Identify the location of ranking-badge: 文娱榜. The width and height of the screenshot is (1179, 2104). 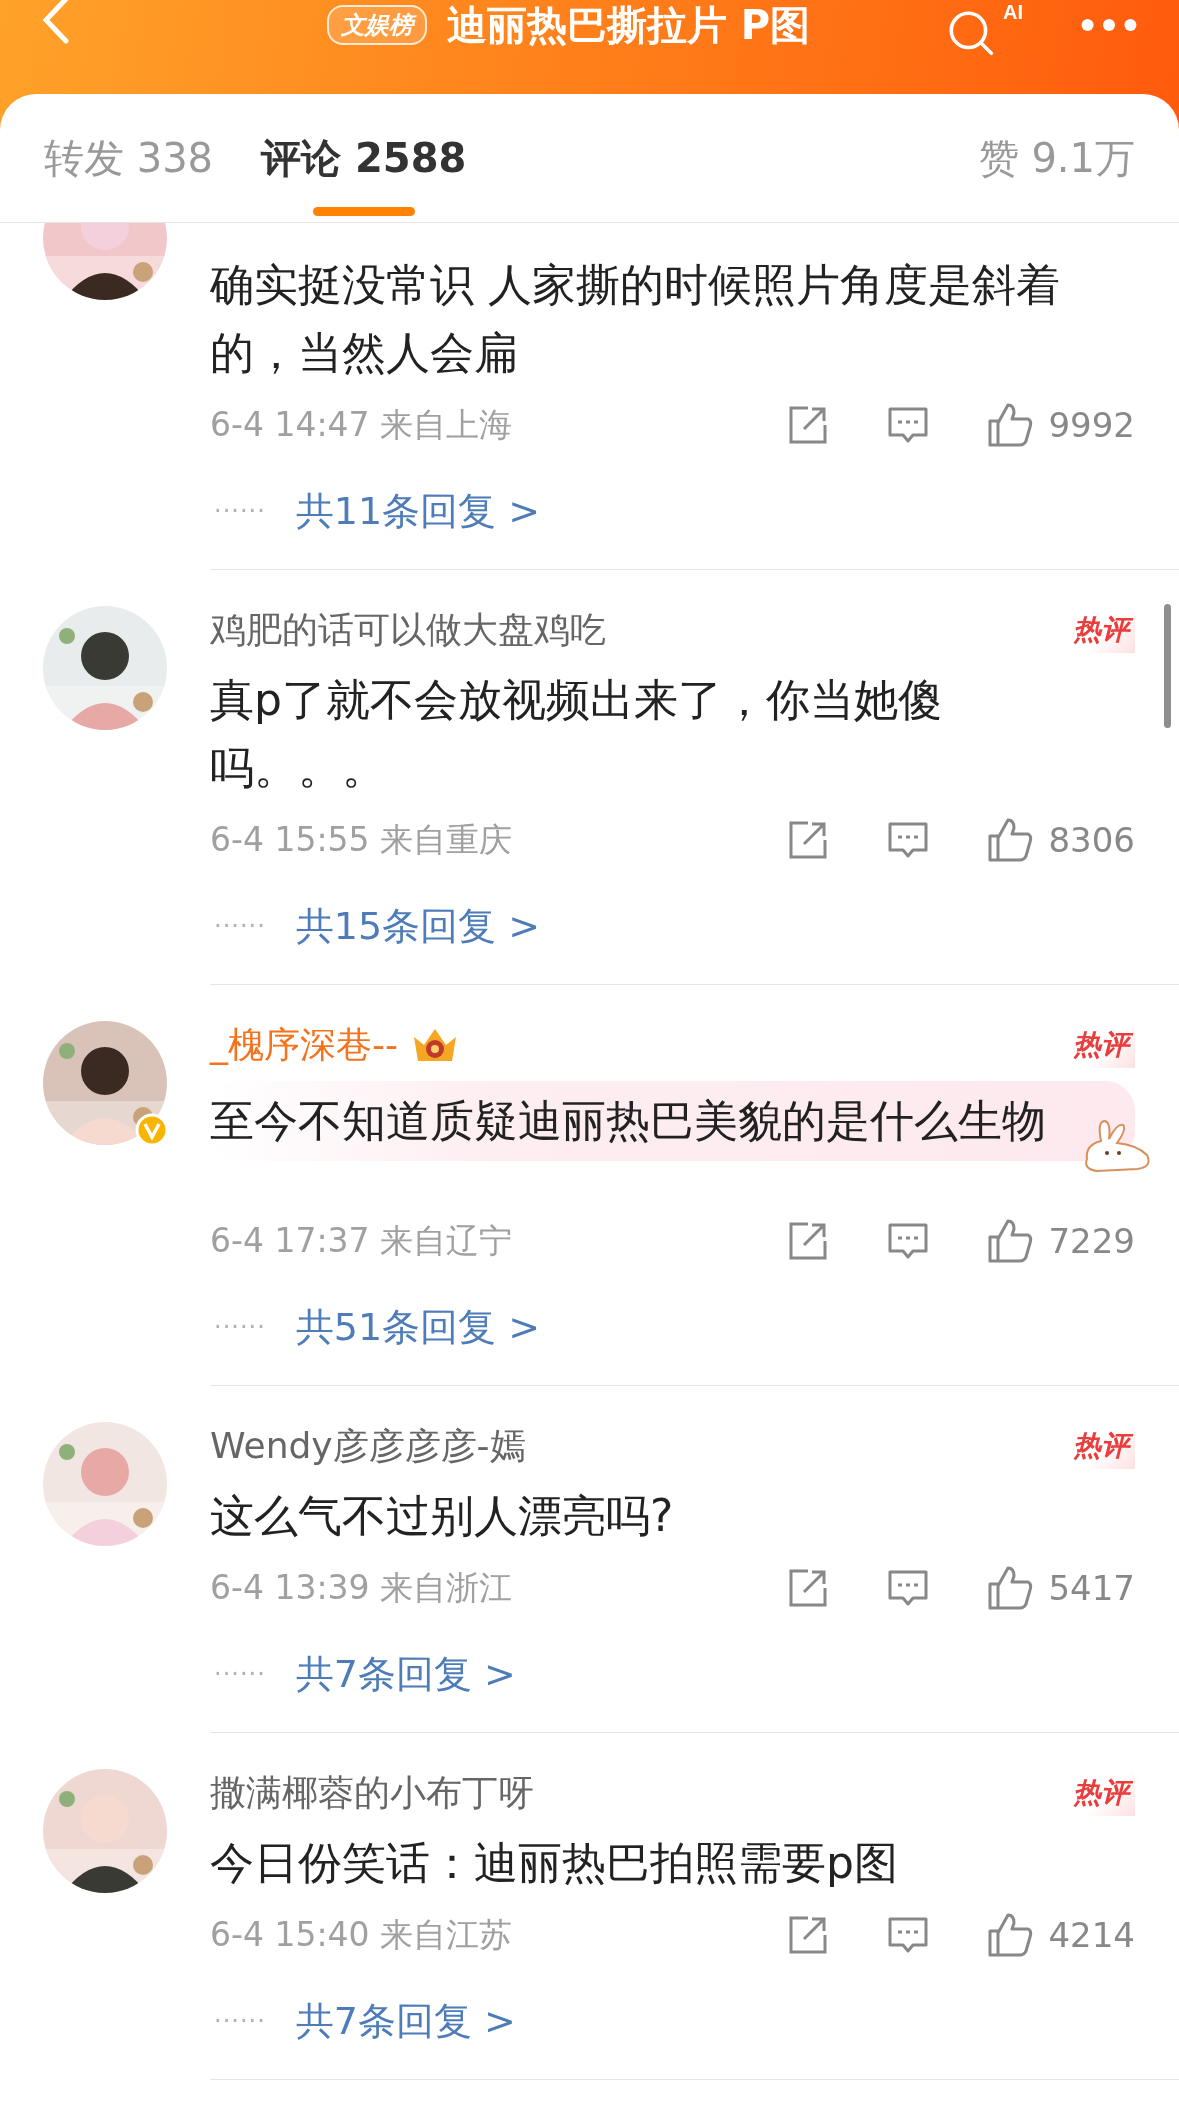
(376, 25).